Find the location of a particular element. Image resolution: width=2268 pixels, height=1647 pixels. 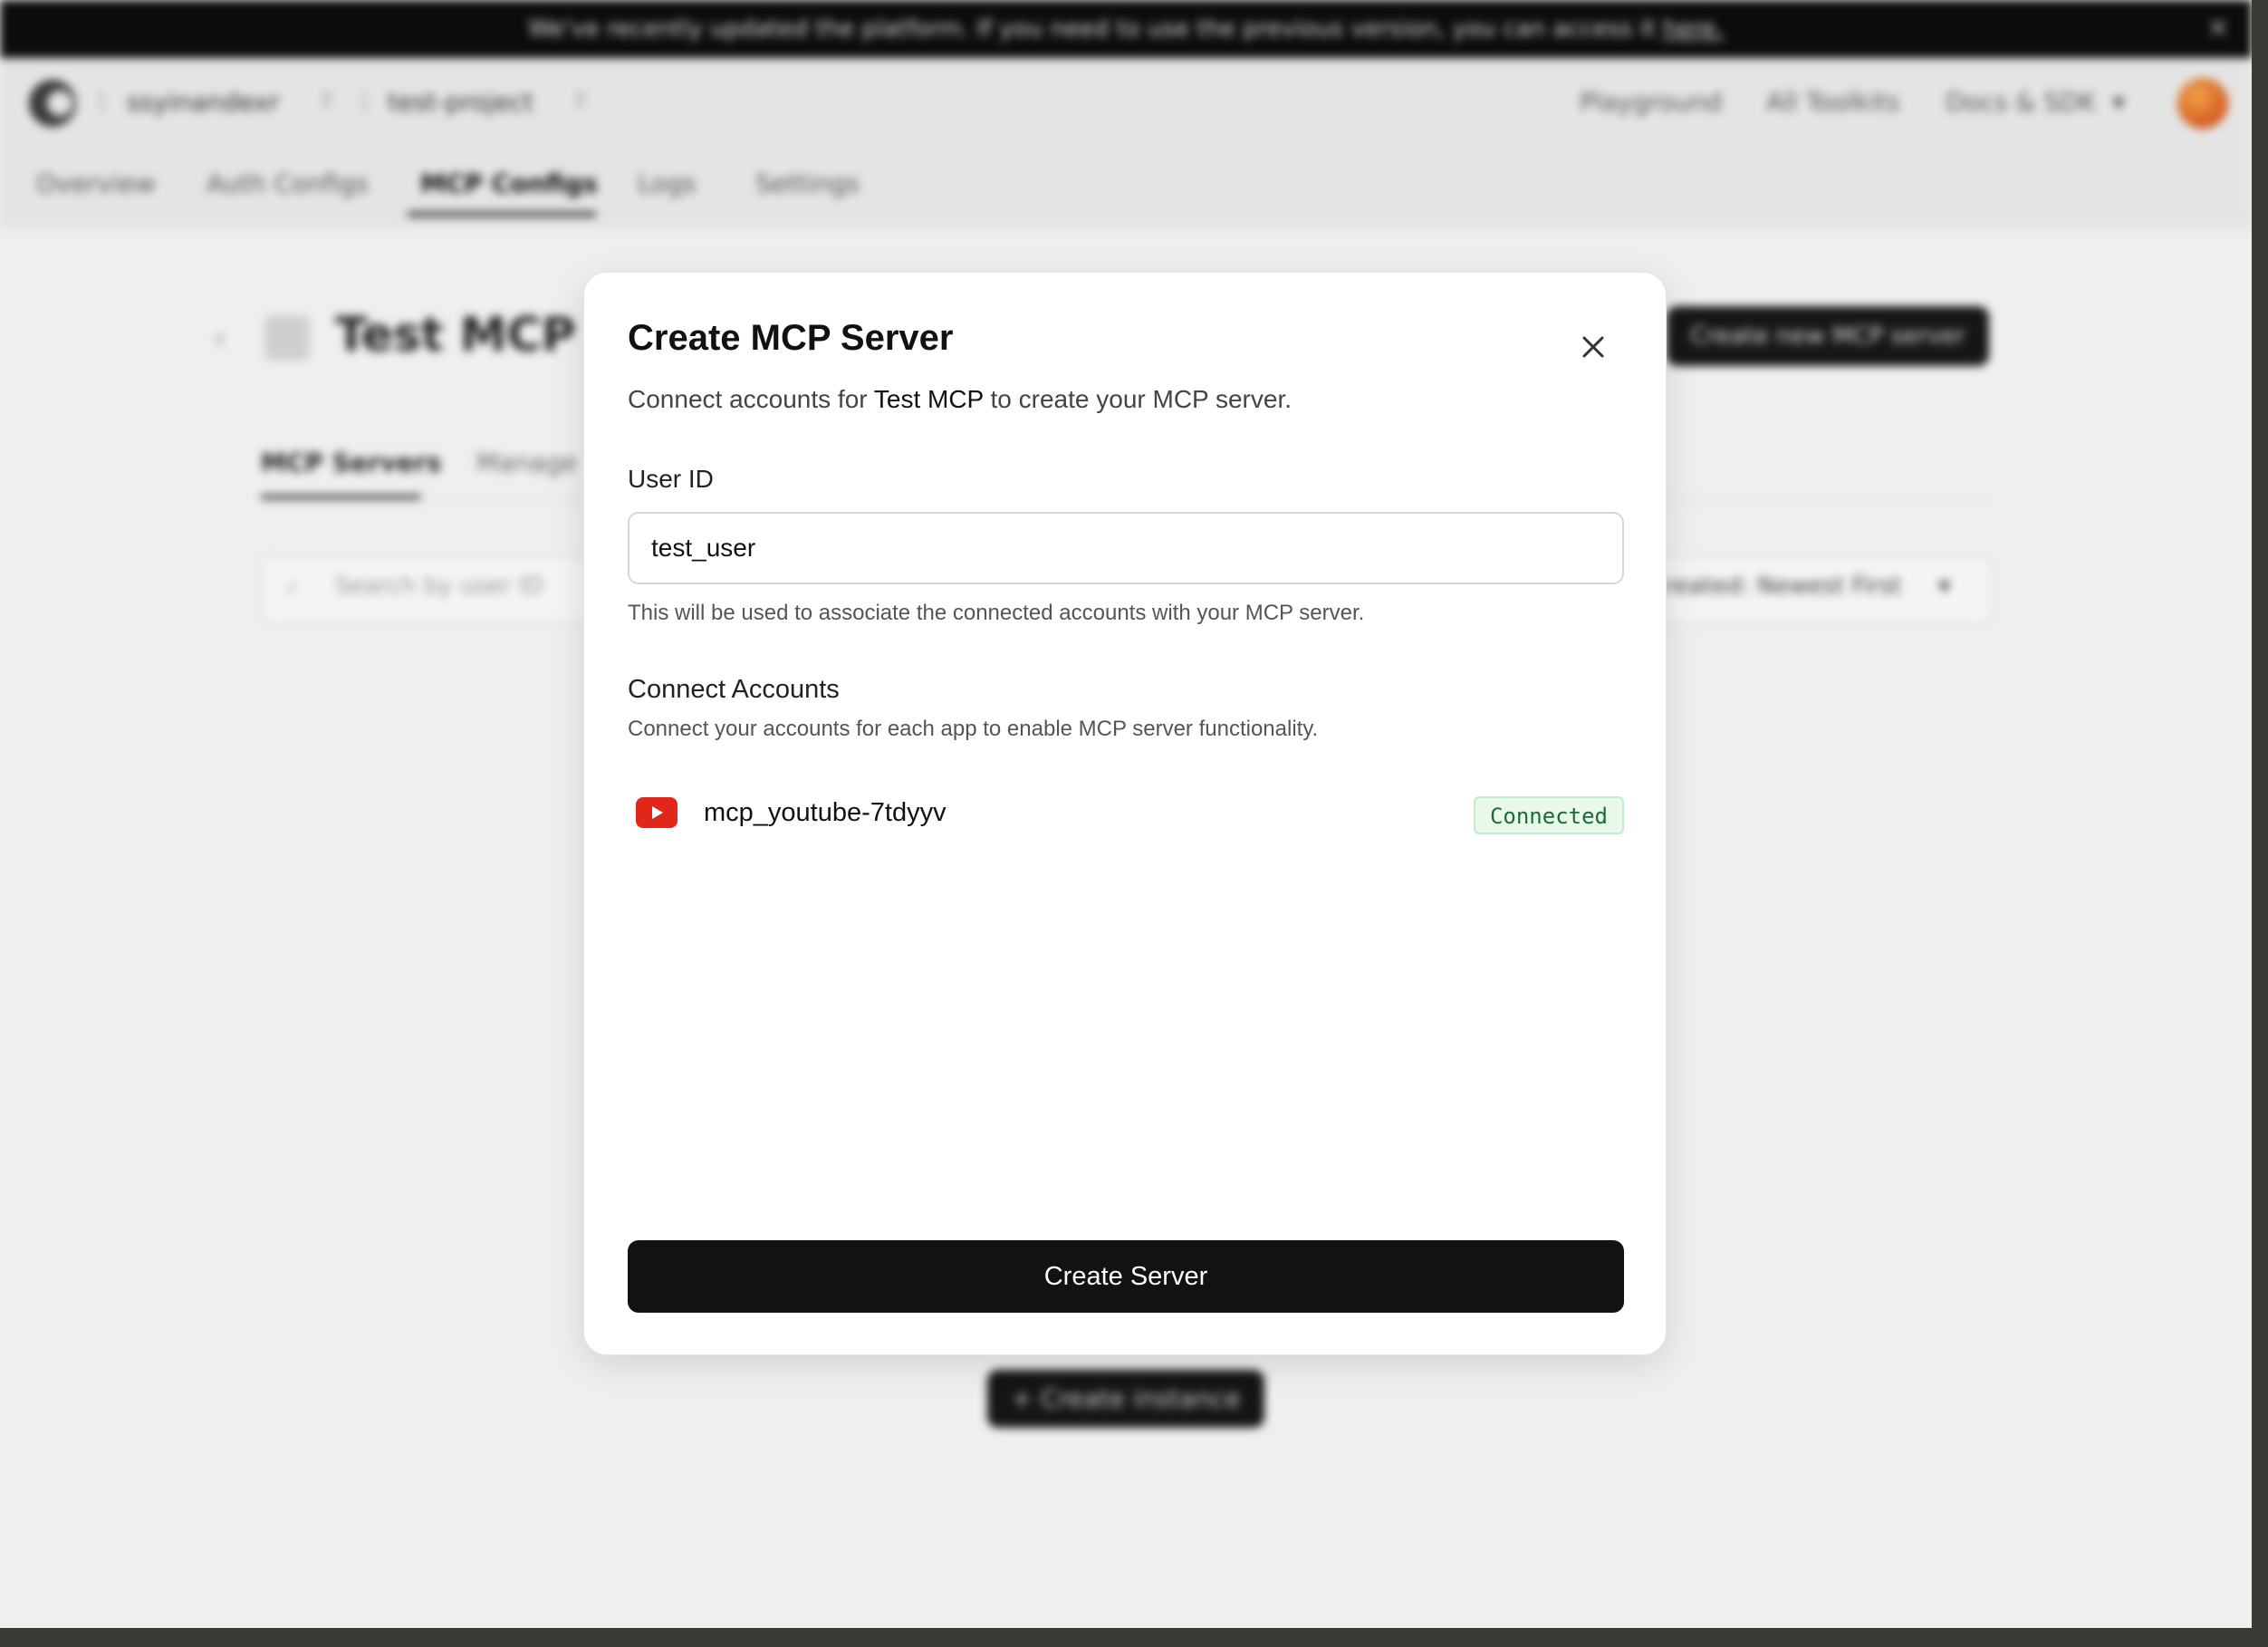

tab-mcp-configs: MCP Configs is located at coordinates (509, 183).